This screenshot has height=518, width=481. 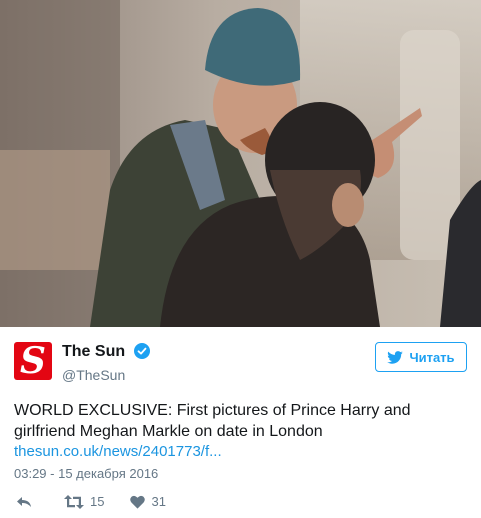 What do you see at coordinates (395, 357) in the screenshot?
I see `twitter-bird-icon` at bounding box center [395, 357].